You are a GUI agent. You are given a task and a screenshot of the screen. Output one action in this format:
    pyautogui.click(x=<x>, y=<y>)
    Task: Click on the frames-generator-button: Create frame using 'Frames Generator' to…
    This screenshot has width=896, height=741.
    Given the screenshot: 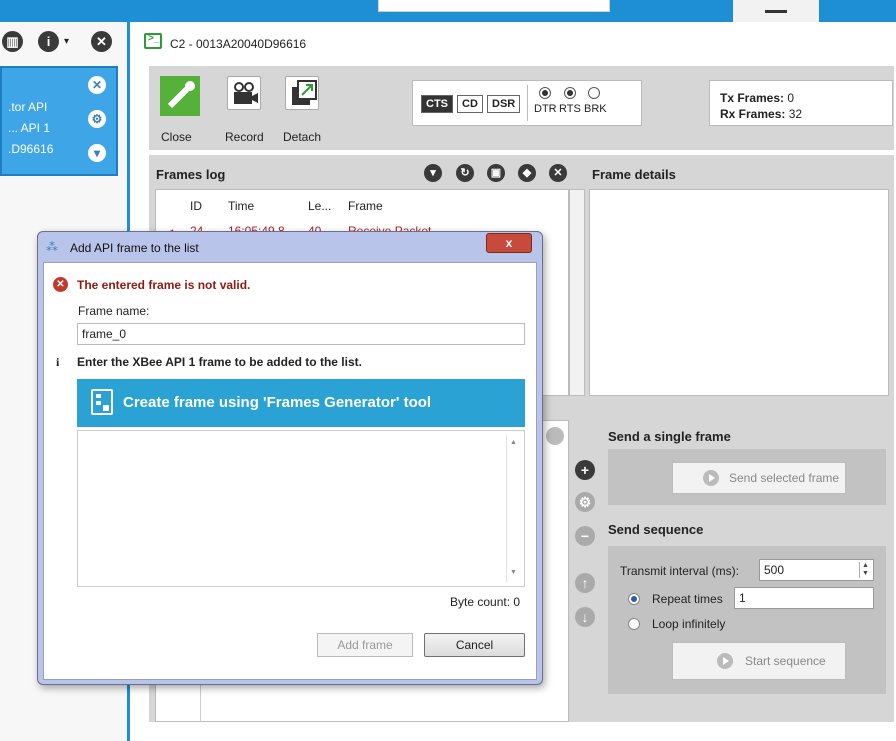 What is the action you would take?
    pyautogui.click(x=301, y=403)
    